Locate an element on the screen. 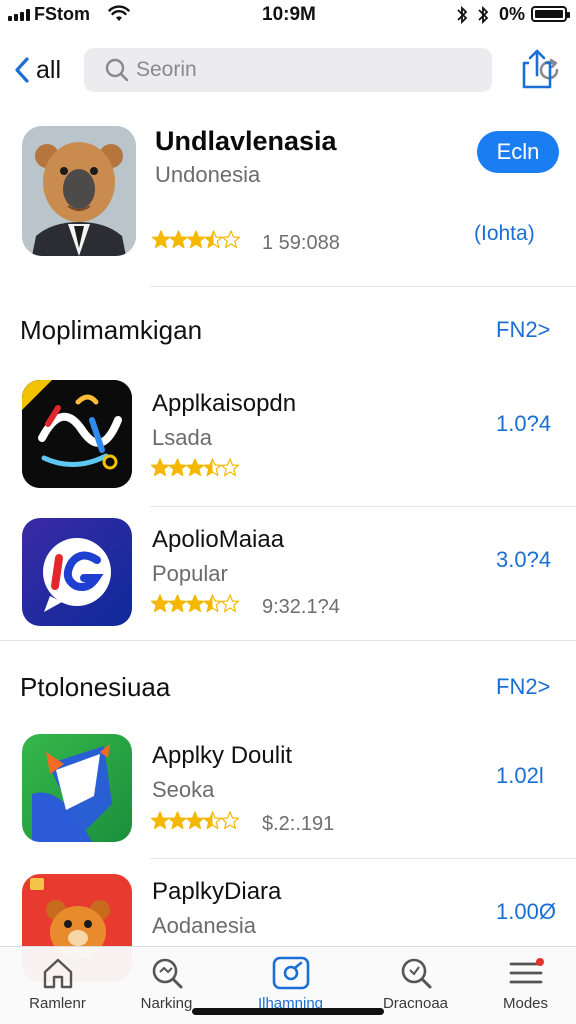  apps-icon is located at coordinates (290, 973).